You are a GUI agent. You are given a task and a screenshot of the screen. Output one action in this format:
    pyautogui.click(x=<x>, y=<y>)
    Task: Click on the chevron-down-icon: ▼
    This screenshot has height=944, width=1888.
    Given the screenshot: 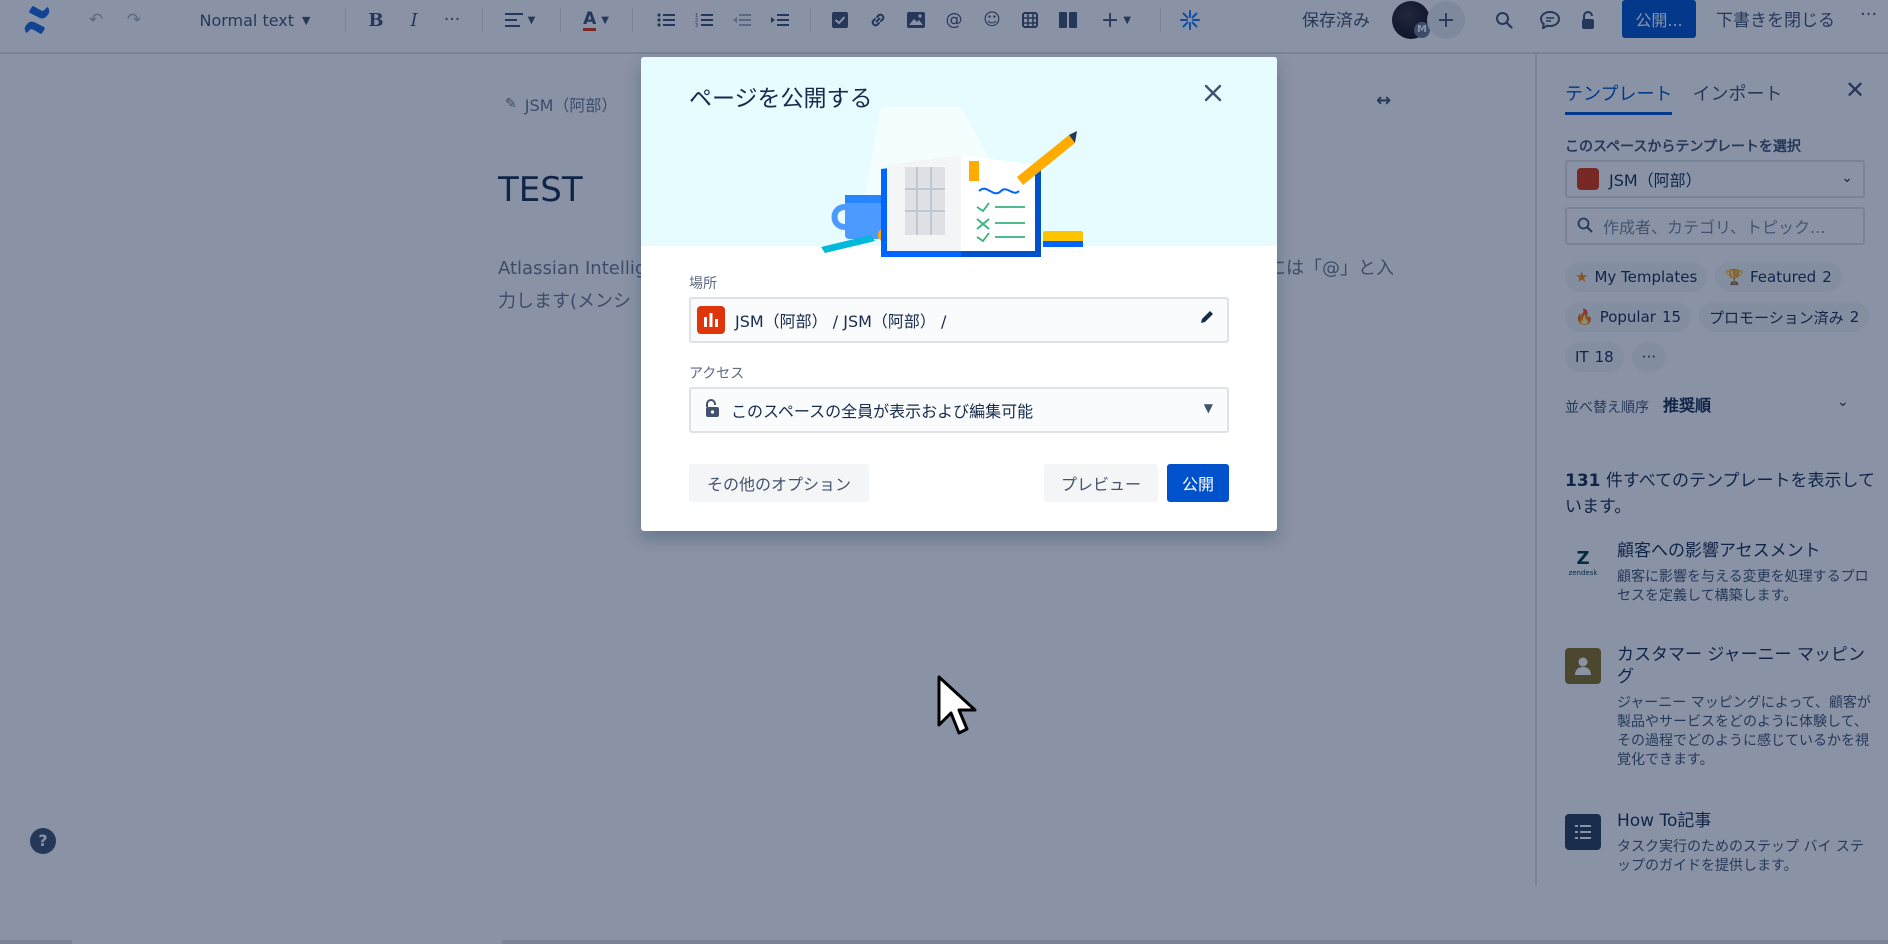 What is the action you would take?
    pyautogui.click(x=1208, y=408)
    